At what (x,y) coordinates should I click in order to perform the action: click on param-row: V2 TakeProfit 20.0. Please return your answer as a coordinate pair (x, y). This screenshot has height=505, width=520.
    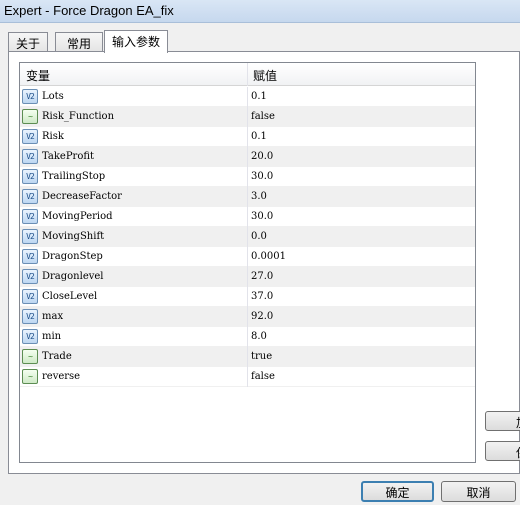
    Looking at the image, I should click on (247, 157).